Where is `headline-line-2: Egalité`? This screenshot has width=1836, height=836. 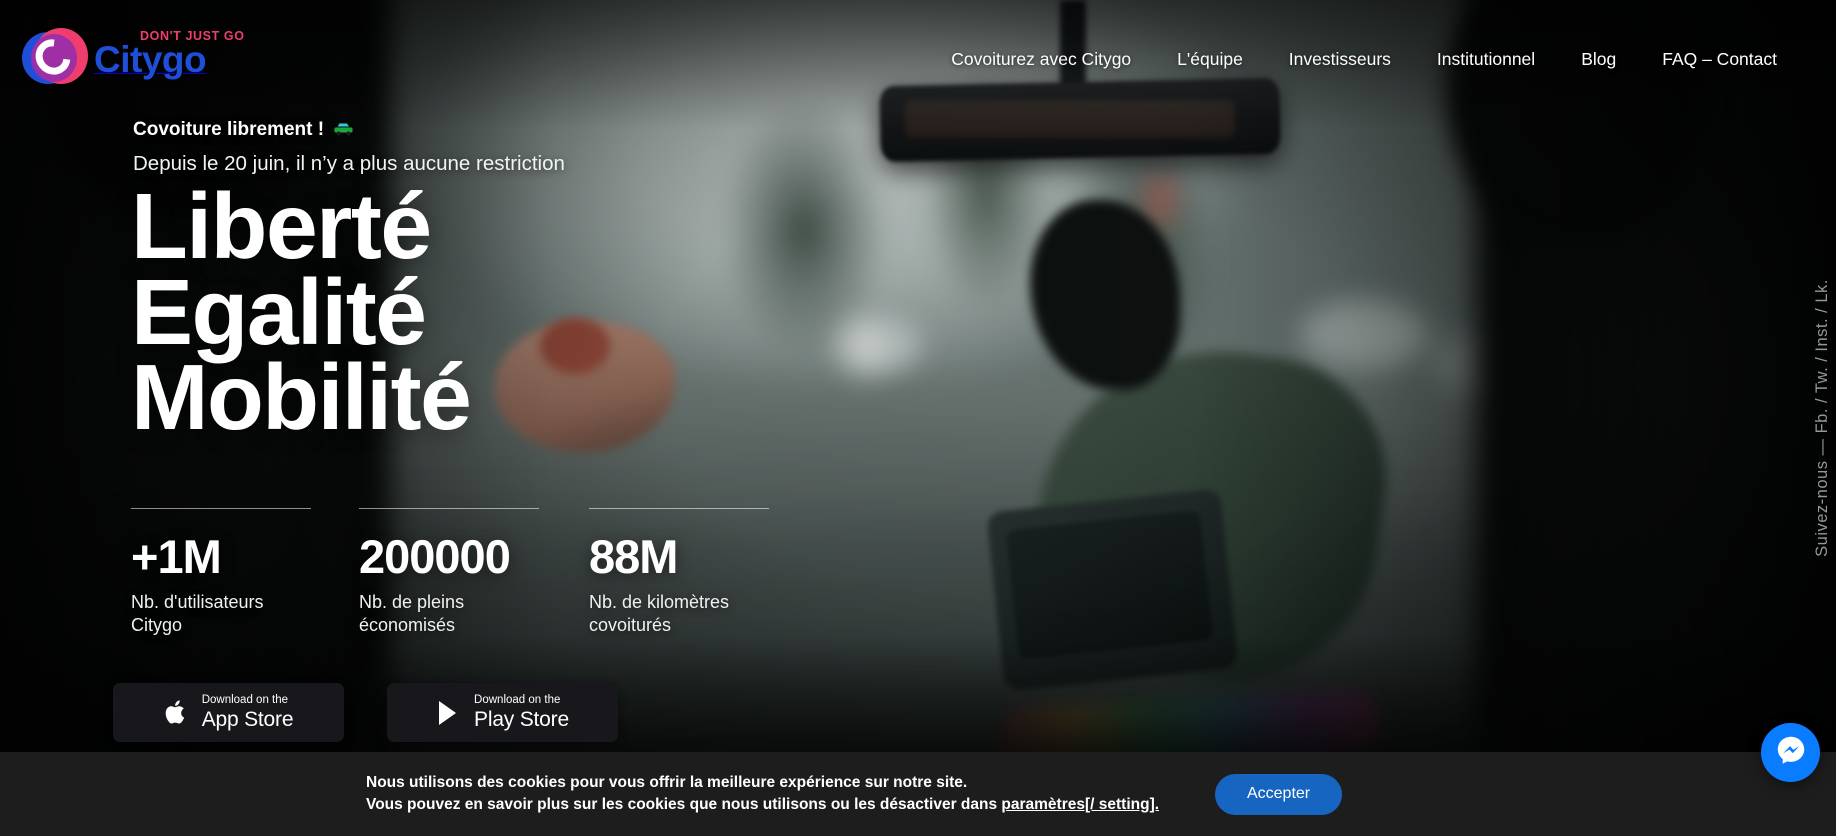
headline-line-2: Egalité is located at coordinates (279, 311).